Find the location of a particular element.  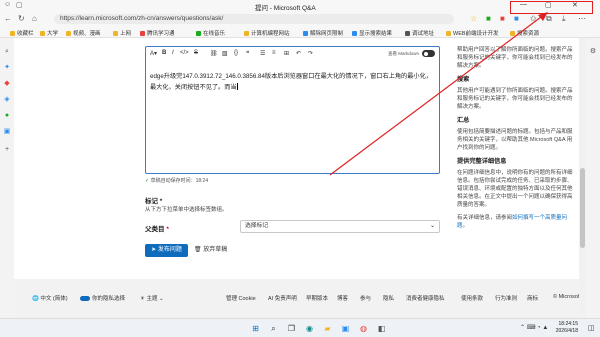

copilot-icon: ✦ is located at coordinates (7, 68).